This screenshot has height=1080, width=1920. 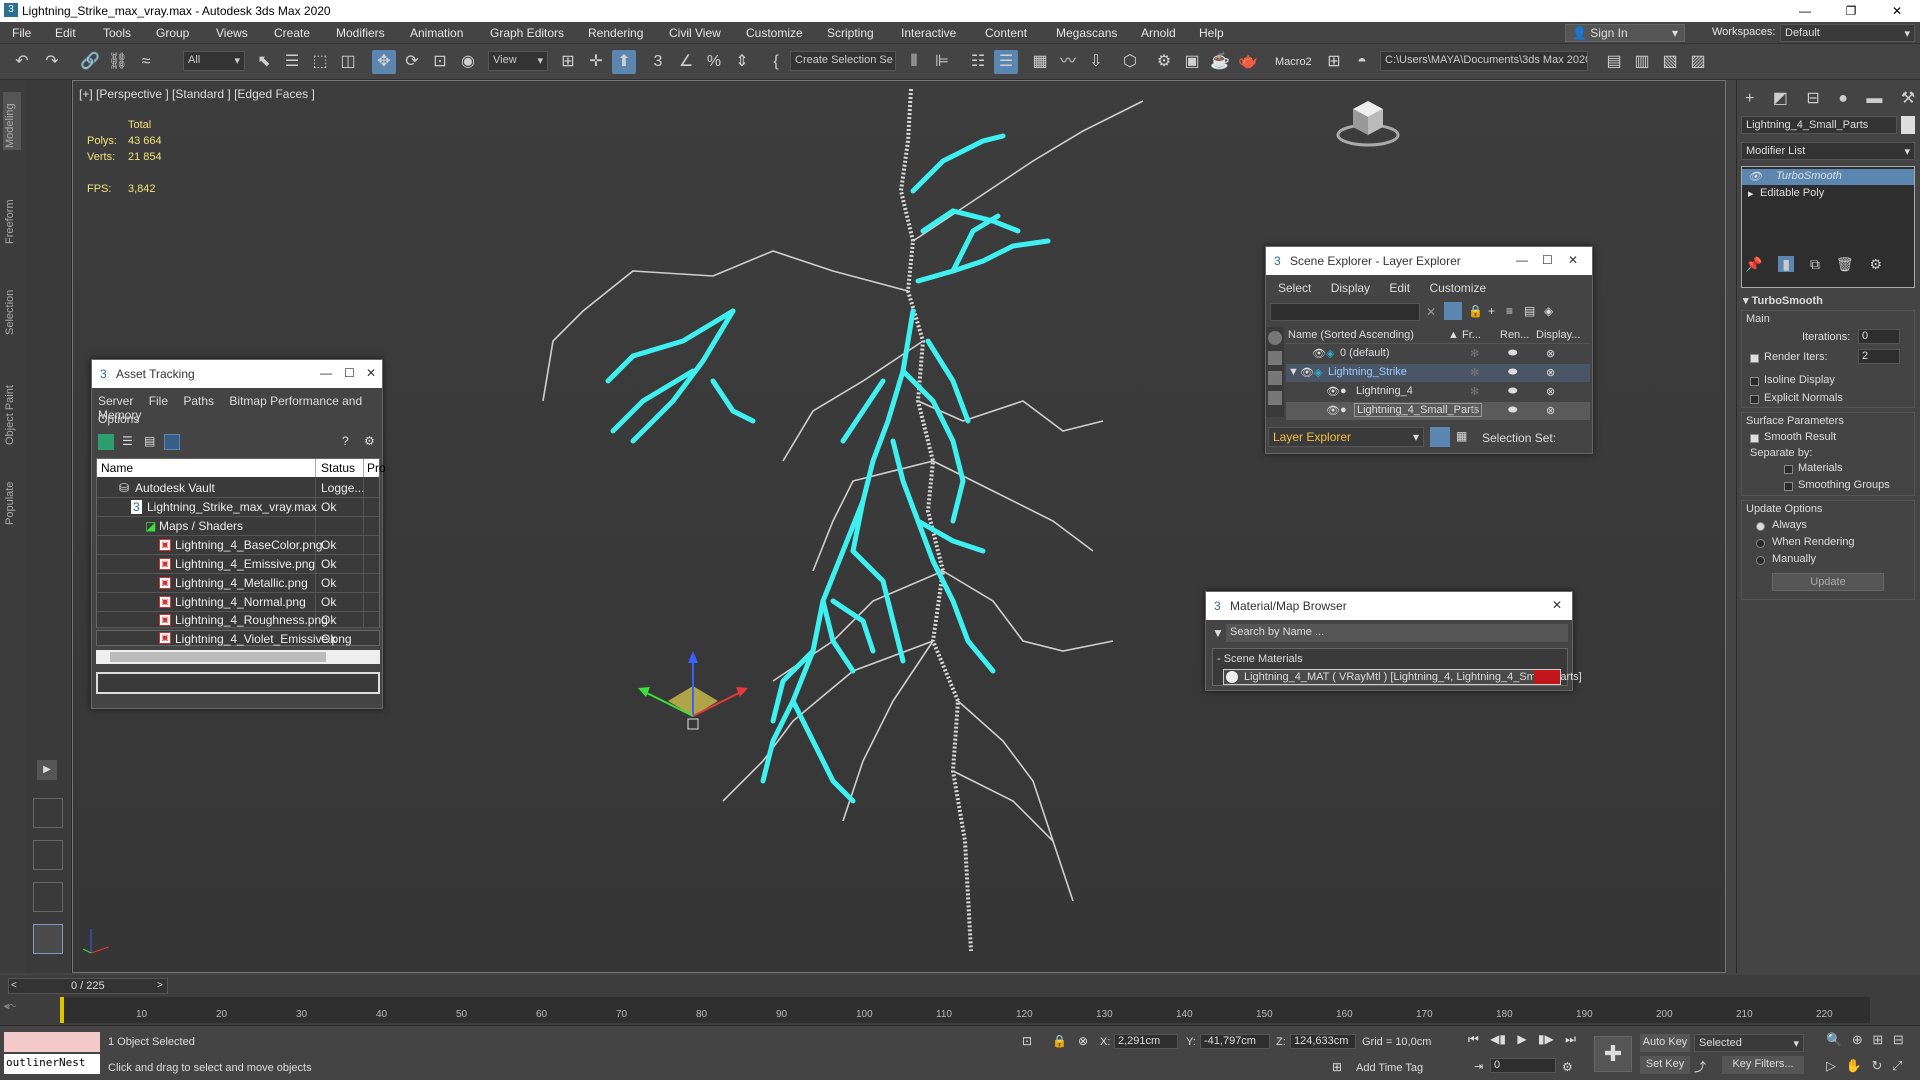 What do you see at coordinates (1294, 288) in the screenshot?
I see `menu-select: Select` at bounding box center [1294, 288].